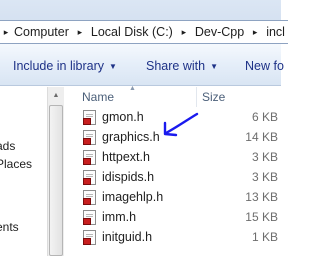 The image size is (320, 256). Describe the element at coordinates (98, 97) in the screenshot. I see `column-name-header: Name` at that location.